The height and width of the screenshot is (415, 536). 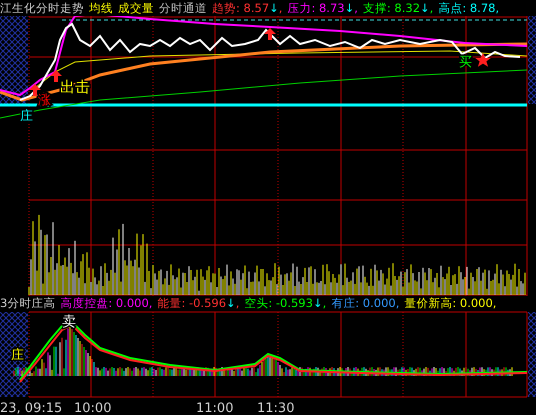 I want to click on indicator-reading: 高点: 8.78,, so click(x=469, y=8).